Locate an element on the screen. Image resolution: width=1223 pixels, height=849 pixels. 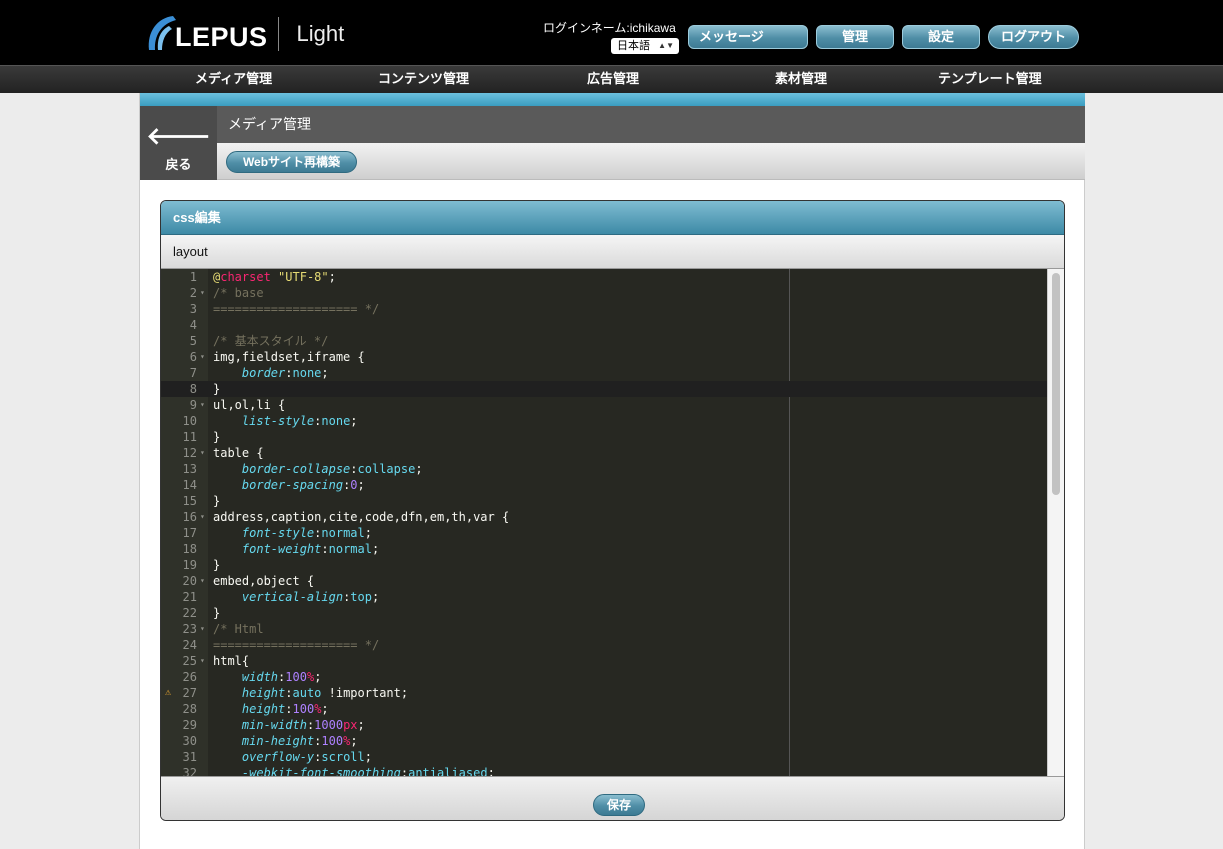
code-text: vertical-align:top; is located at coordinates (310, 597).